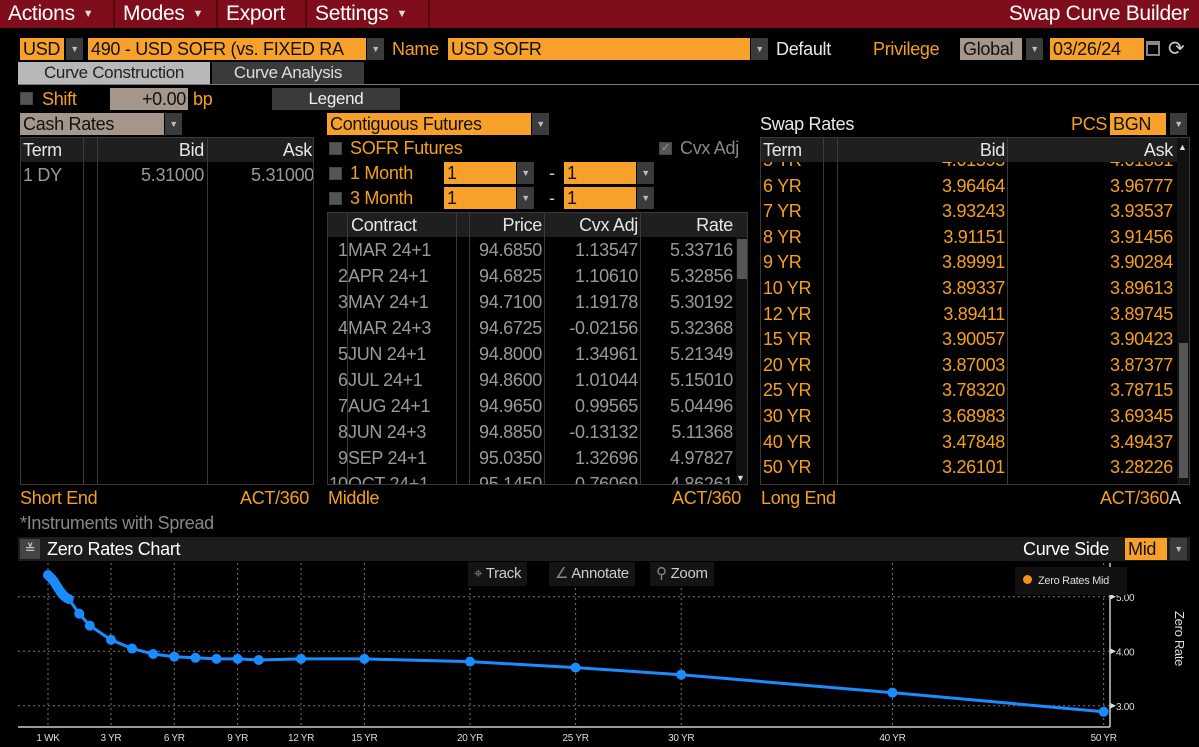 The image size is (1199, 747). Describe the element at coordinates (991, 49) in the screenshot. I see `privilege-select: Global` at that location.